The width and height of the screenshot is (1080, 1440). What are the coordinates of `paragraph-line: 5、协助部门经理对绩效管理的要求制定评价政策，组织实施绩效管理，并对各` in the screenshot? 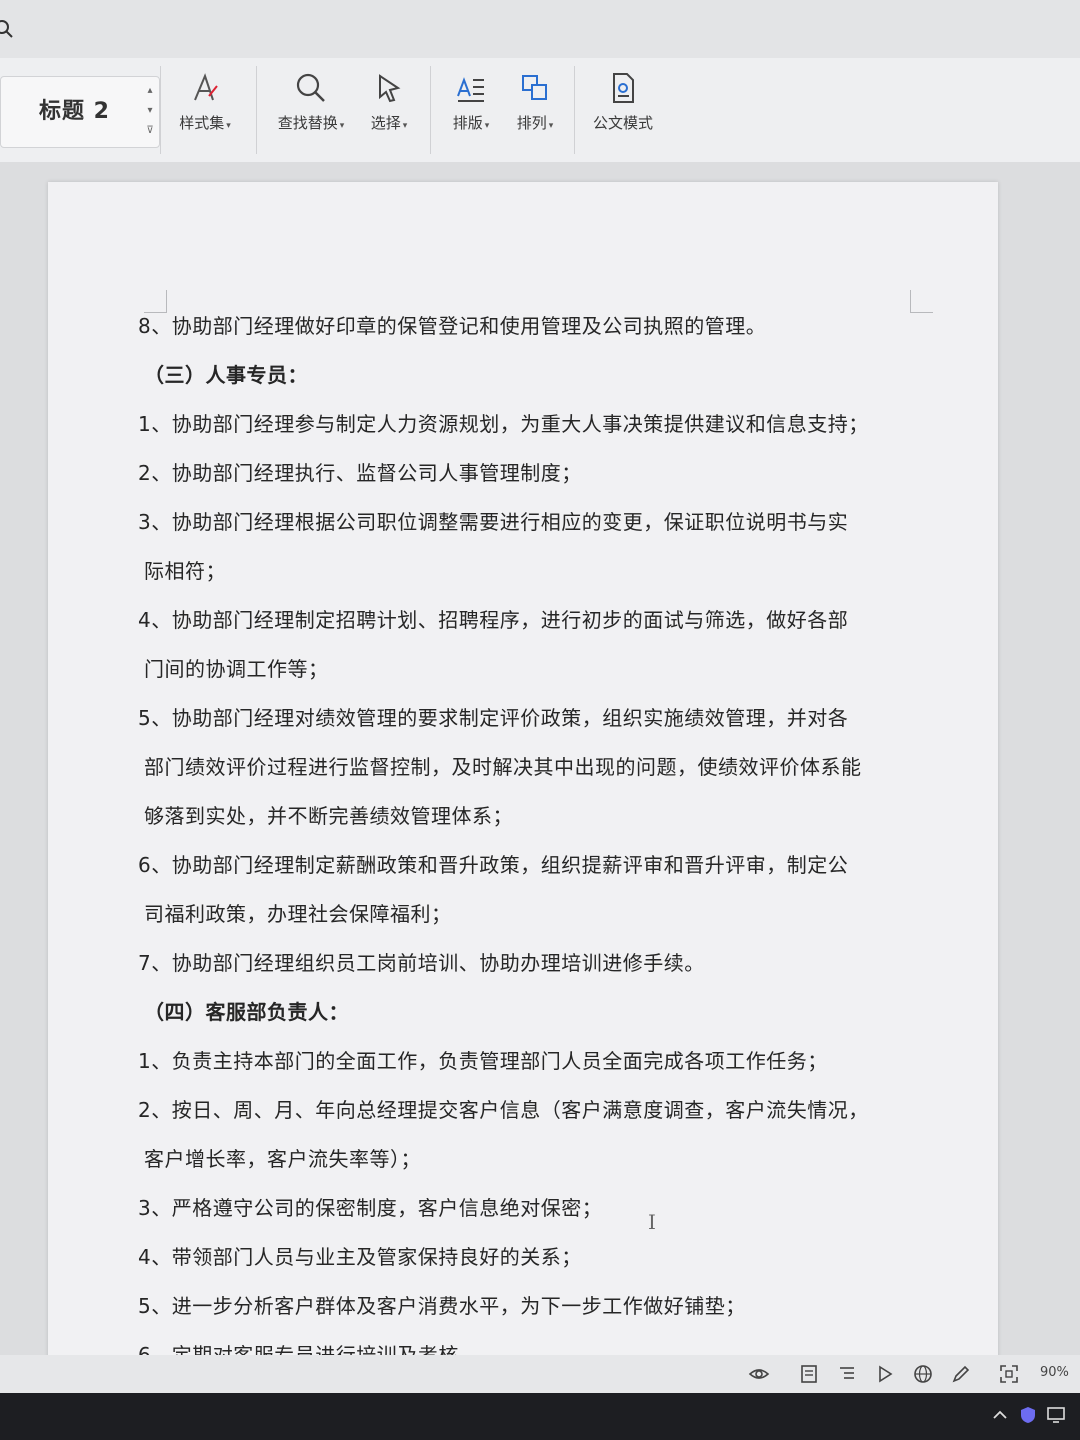 It's located at (493, 718).